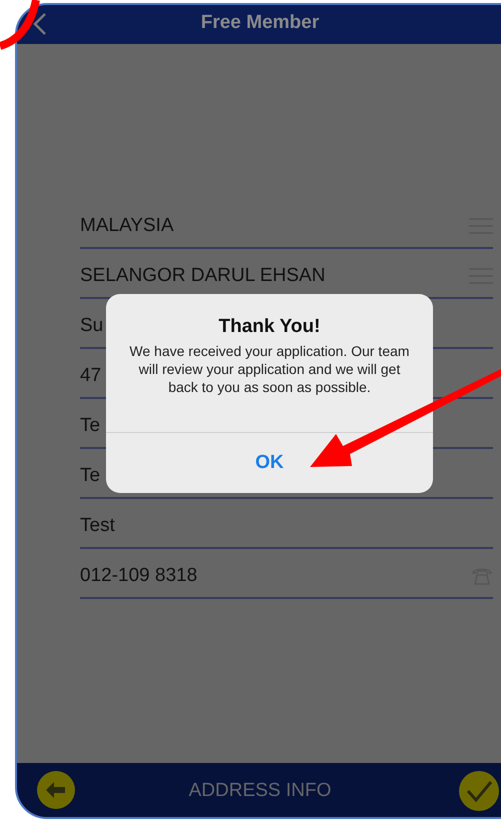  Describe the element at coordinates (286, 574) in the screenshot. I see `input-field: 012-109 8318` at that location.